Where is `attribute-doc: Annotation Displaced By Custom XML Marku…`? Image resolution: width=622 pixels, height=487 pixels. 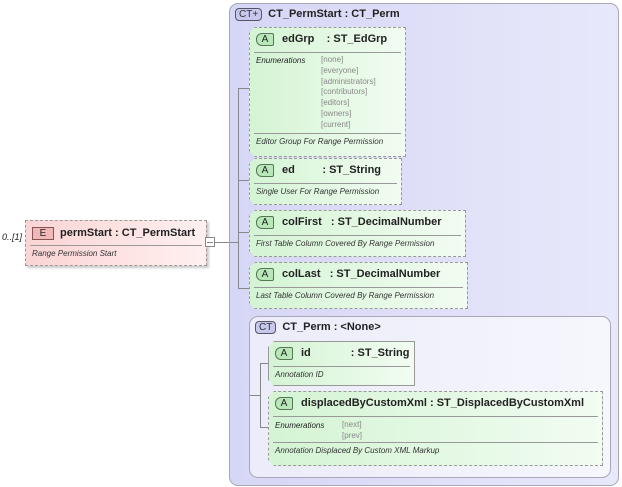
attribute-doc: Annotation Displaced By Custom XML Marku… is located at coordinates (357, 450).